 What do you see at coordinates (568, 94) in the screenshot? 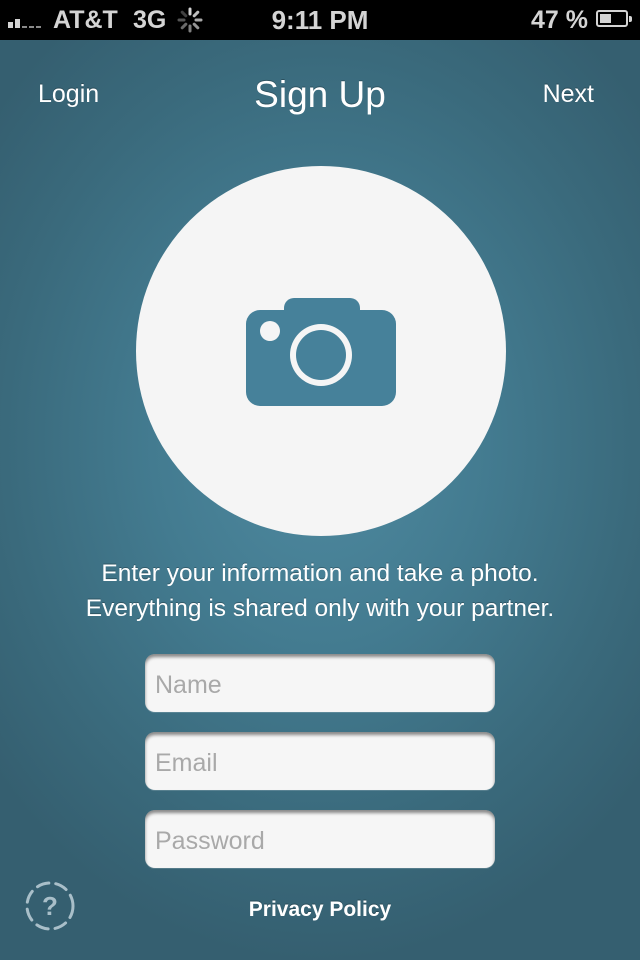
I see `next-button: Next` at bounding box center [568, 94].